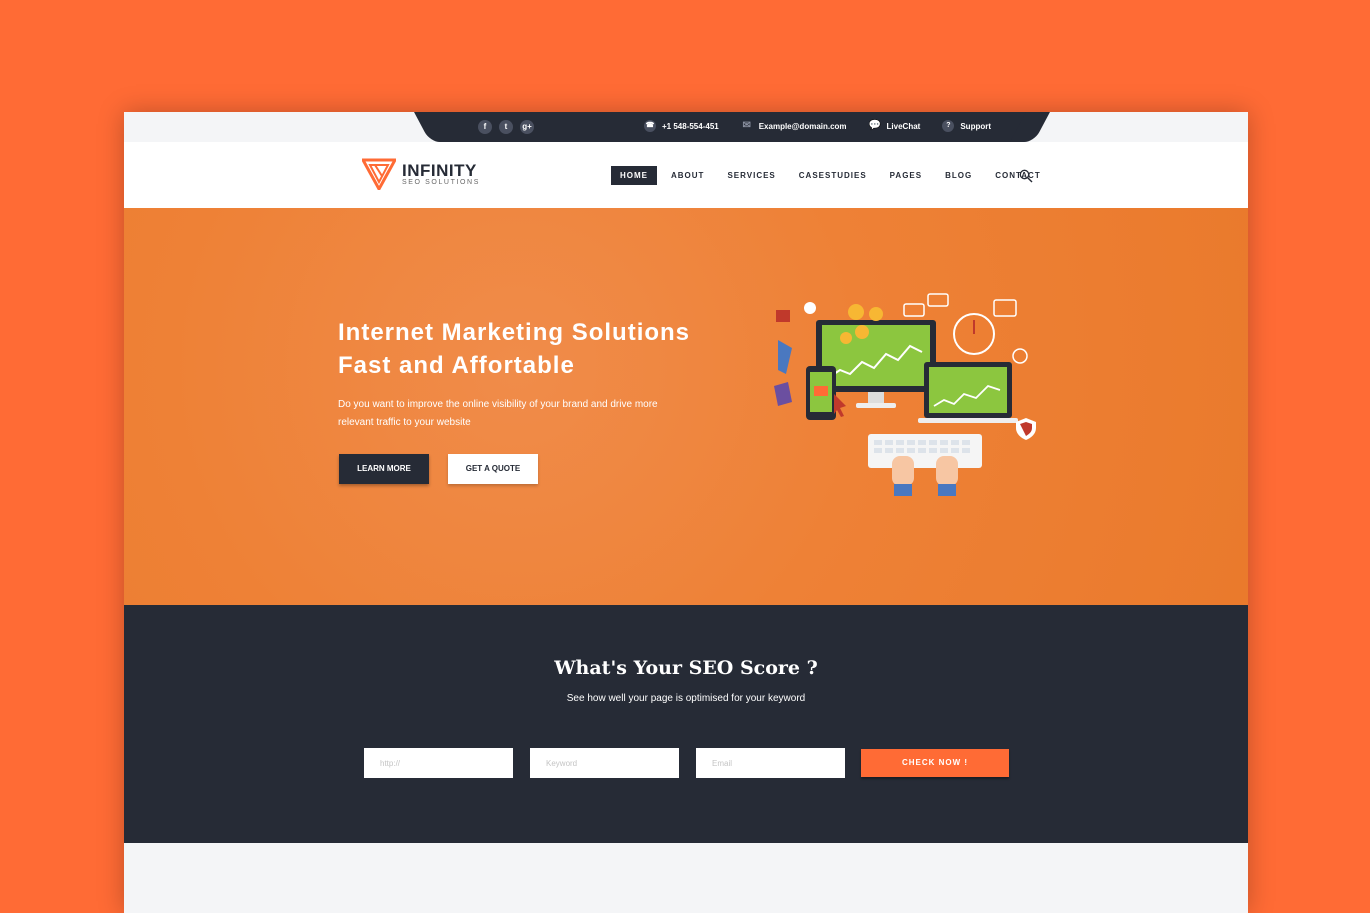 Image resolution: width=1370 pixels, height=913 pixels. I want to click on hero-title-line1: Internet Marketing Solutions, so click(514, 332).